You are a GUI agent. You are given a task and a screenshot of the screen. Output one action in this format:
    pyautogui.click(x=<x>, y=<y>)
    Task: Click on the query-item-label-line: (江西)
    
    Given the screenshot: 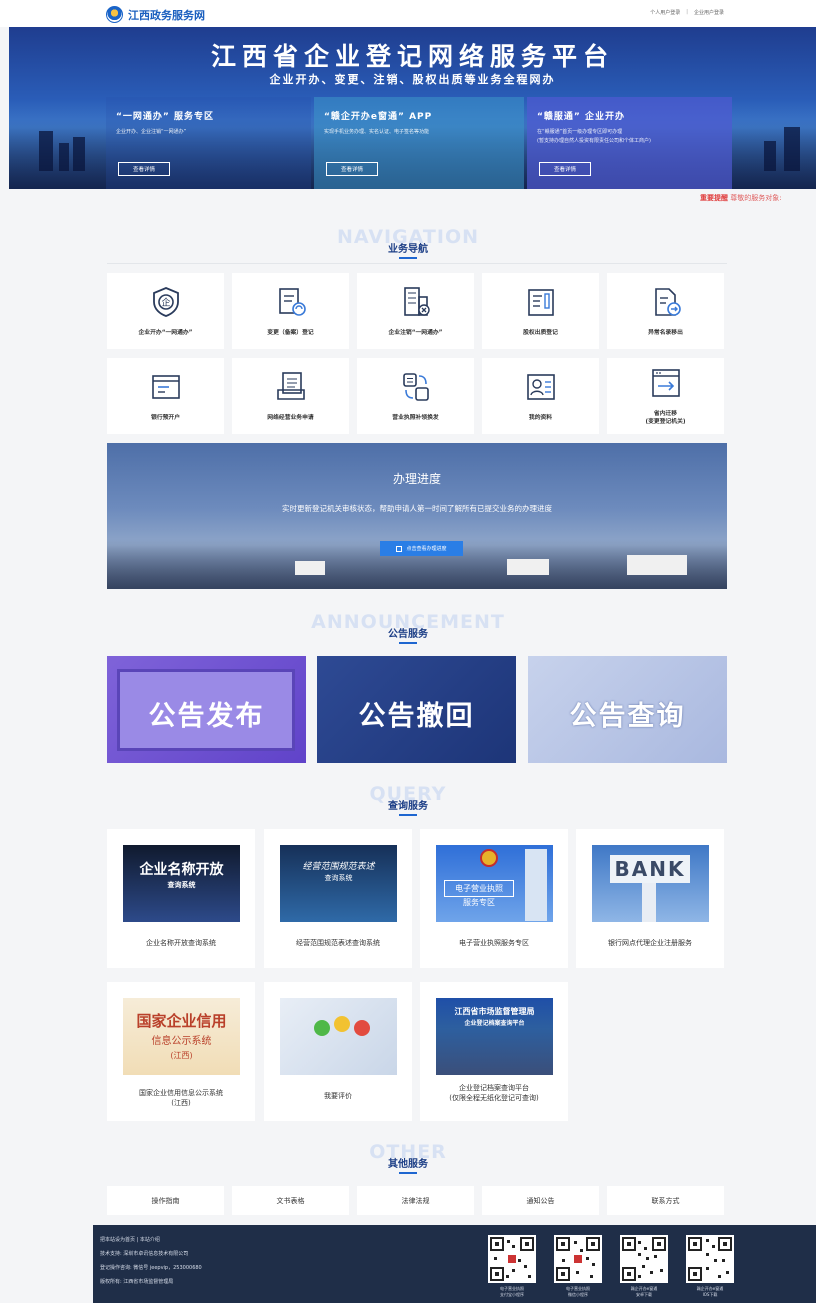 What is the action you would take?
    pyautogui.click(x=181, y=1103)
    